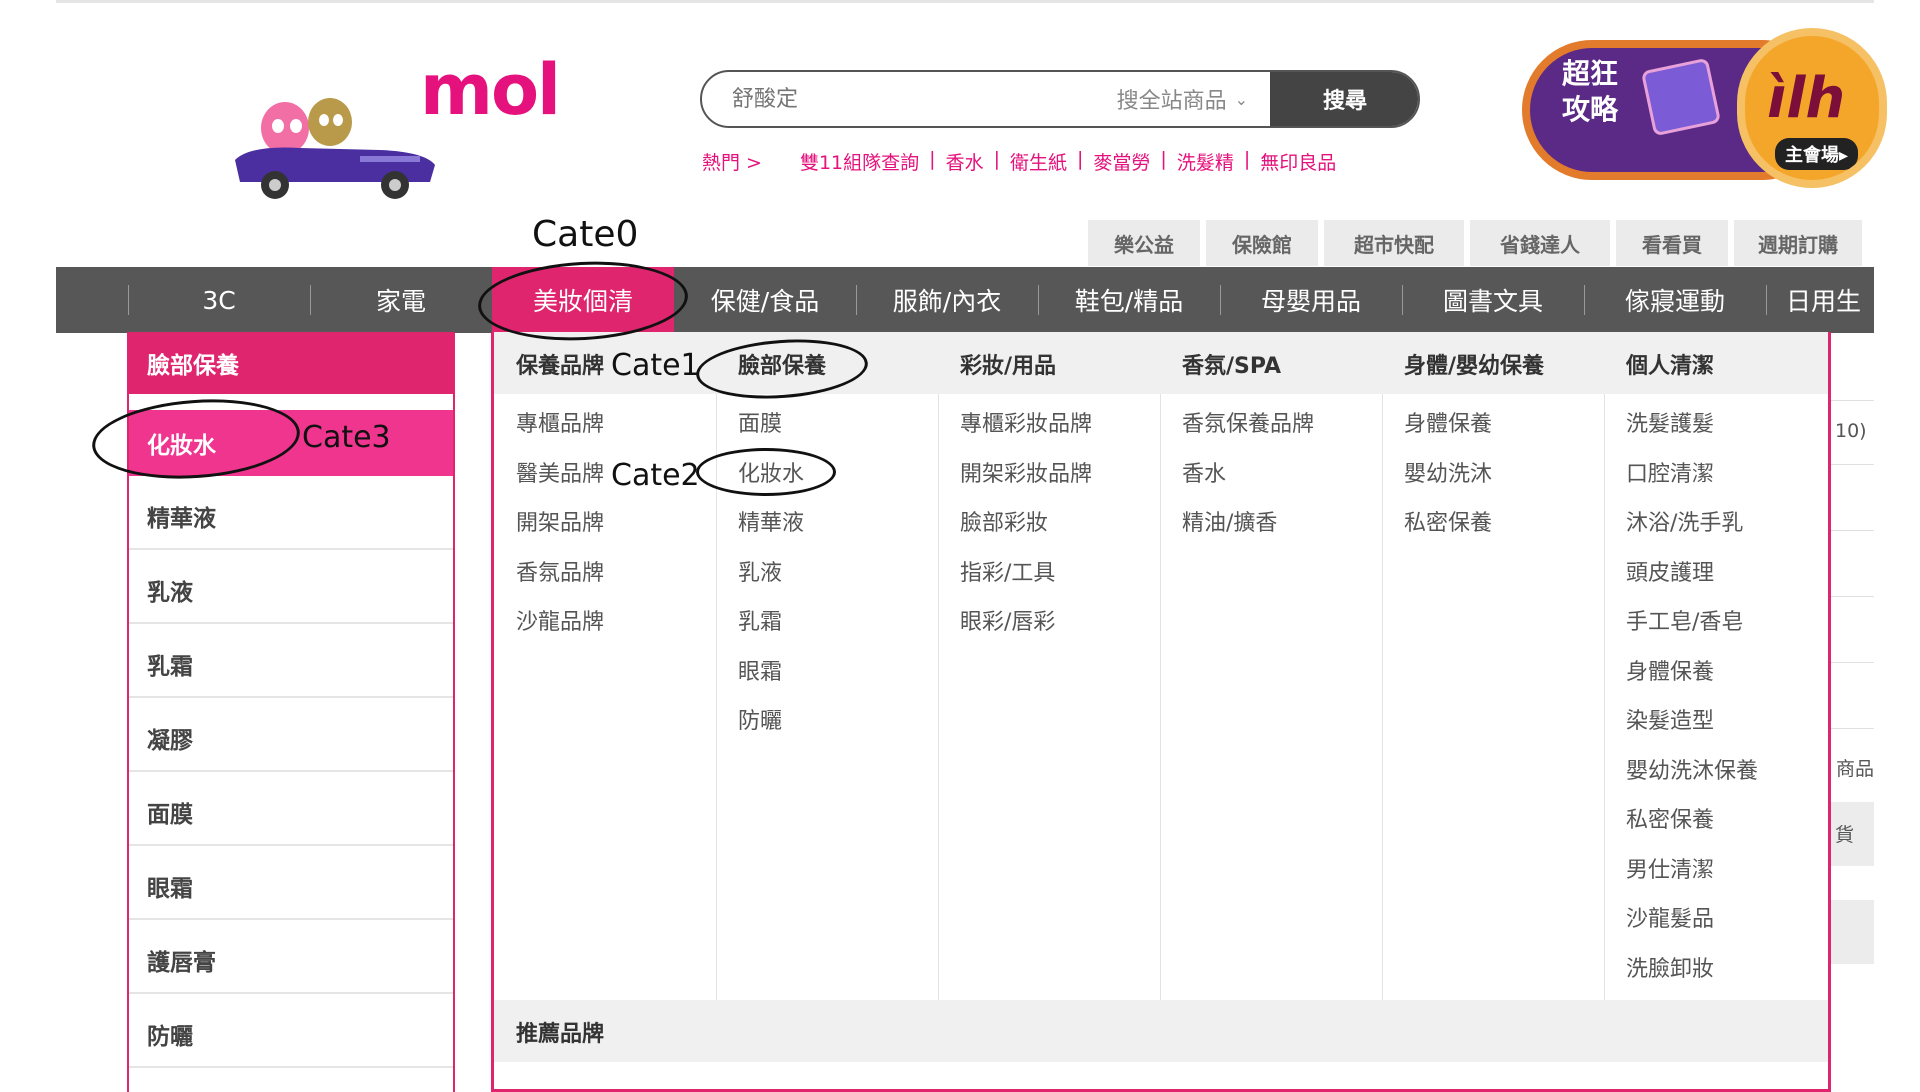 The width and height of the screenshot is (1920, 1092). Describe the element at coordinates (1670, 422) in the screenshot. I see `column-link: 洗髮護髮` at that location.